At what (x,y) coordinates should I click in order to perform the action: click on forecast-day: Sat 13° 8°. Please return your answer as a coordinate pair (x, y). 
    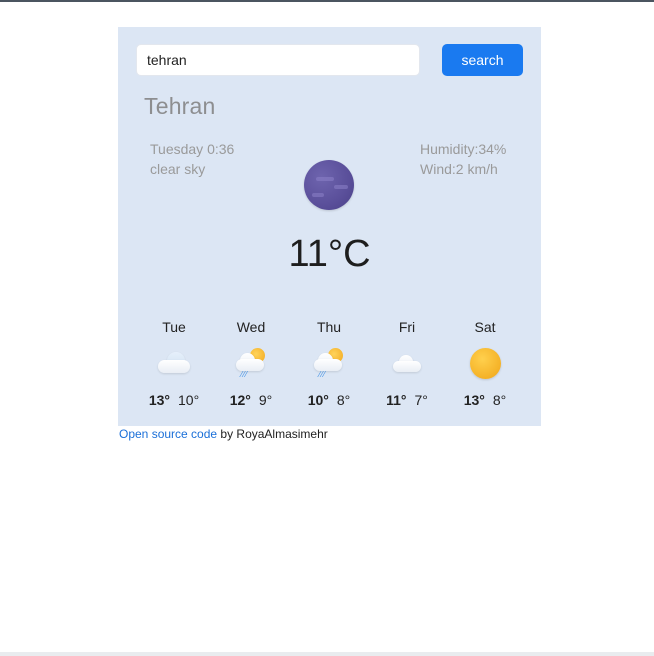
    Looking at the image, I should click on (485, 363).